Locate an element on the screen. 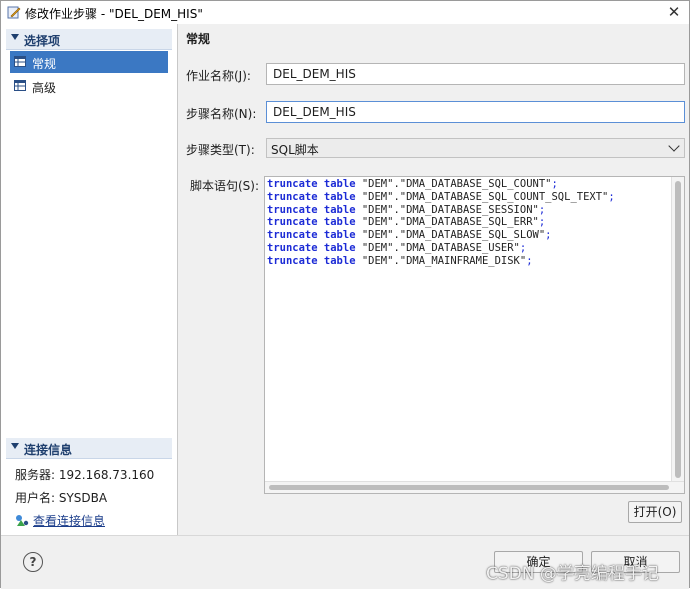 This screenshot has height=590, width=692. script-token-rest: "DEM"."DMA_DATABASE_SQL_COUNT" is located at coordinates (456, 184).